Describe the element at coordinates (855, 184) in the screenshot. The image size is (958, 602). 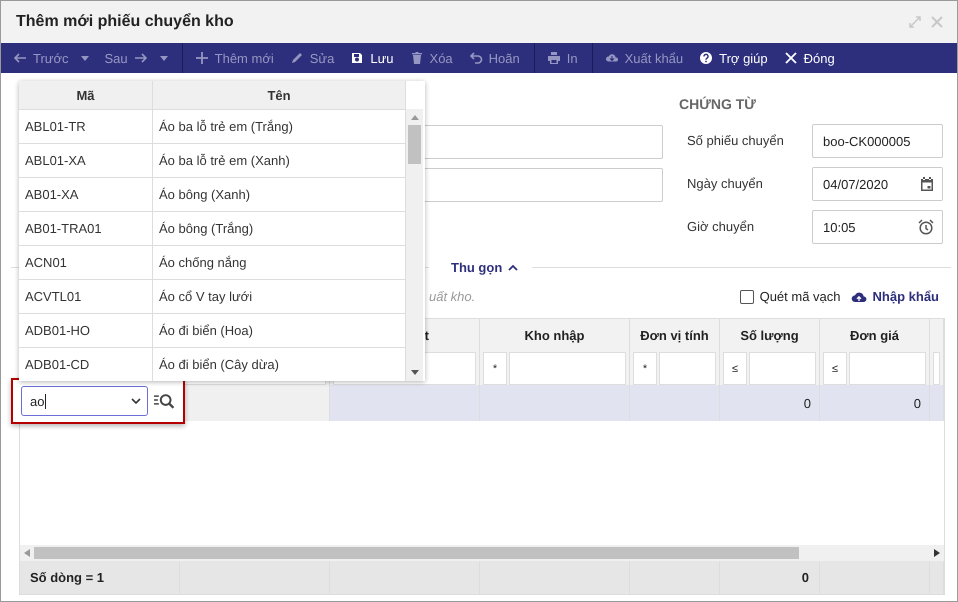
I see `field-value: 04/07/2020` at that location.